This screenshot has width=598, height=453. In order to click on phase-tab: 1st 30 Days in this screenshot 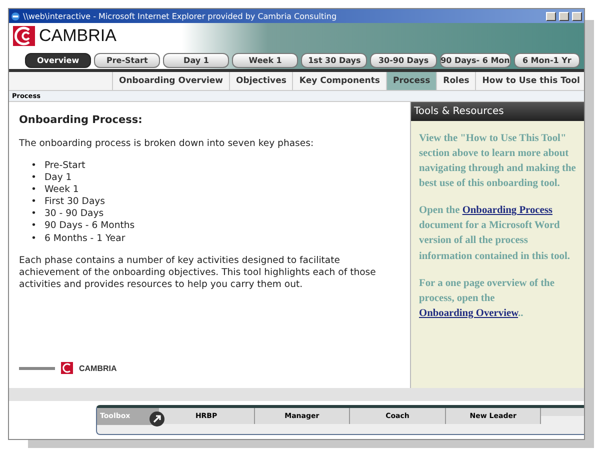, I will do `click(334, 60)`.